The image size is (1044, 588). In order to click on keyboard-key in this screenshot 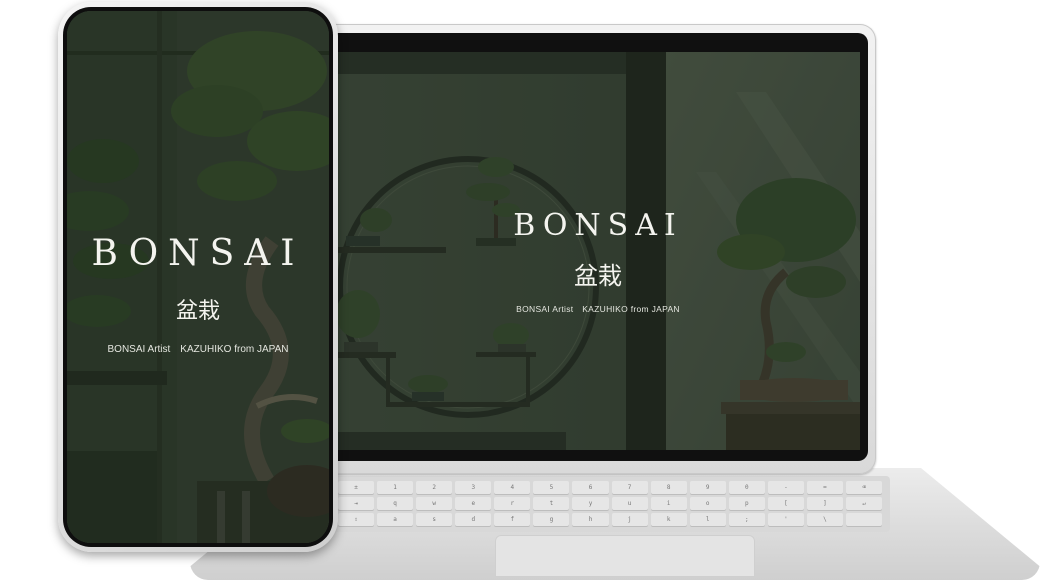, I will do `click(864, 519)`.